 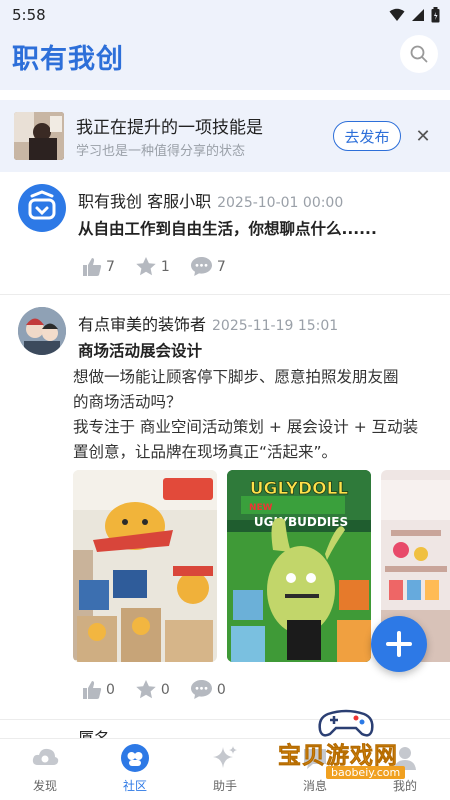 What do you see at coordinates (246, 427) in the screenshot?
I see `post-body-line: 我专注于 商业空间活动策划 + 展会设计 + 互动装` at bounding box center [246, 427].